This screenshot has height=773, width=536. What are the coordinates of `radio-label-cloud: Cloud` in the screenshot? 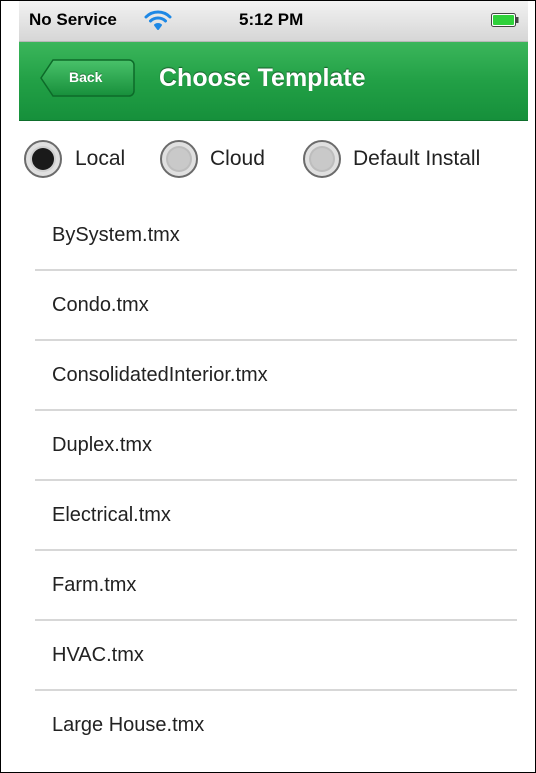 It's located at (237, 159).